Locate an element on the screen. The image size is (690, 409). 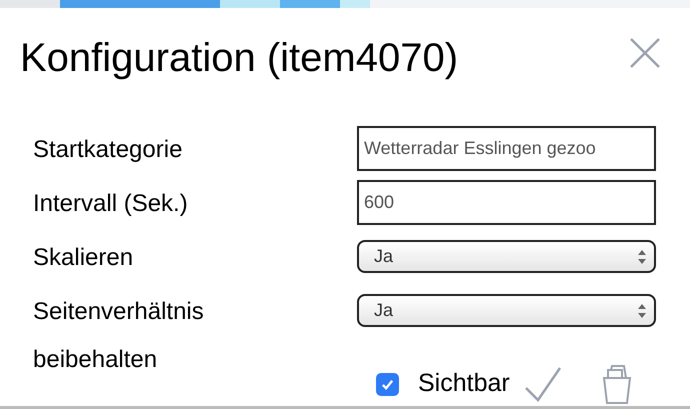
close-icon is located at coordinates (645, 53).